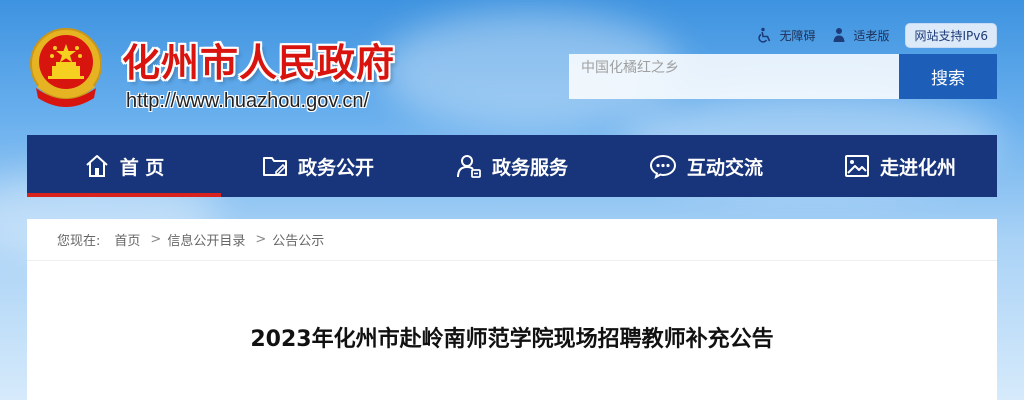 This screenshot has height=400, width=1024. I want to click on article-title: 2023年化州市赴岭南师范学院现场招聘教师补充公告, so click(512, 339).